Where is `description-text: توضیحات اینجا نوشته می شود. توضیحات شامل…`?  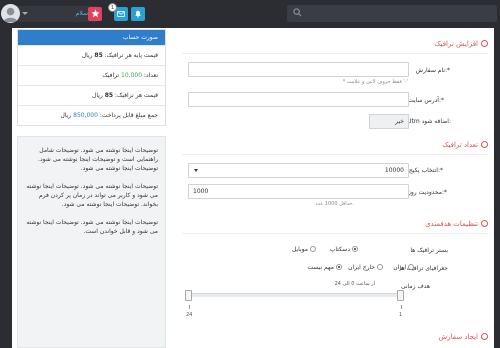 description-text: توضیحات اینجا نوشته می شود. توضیحات شامل… is located at coordinates (90, 195).